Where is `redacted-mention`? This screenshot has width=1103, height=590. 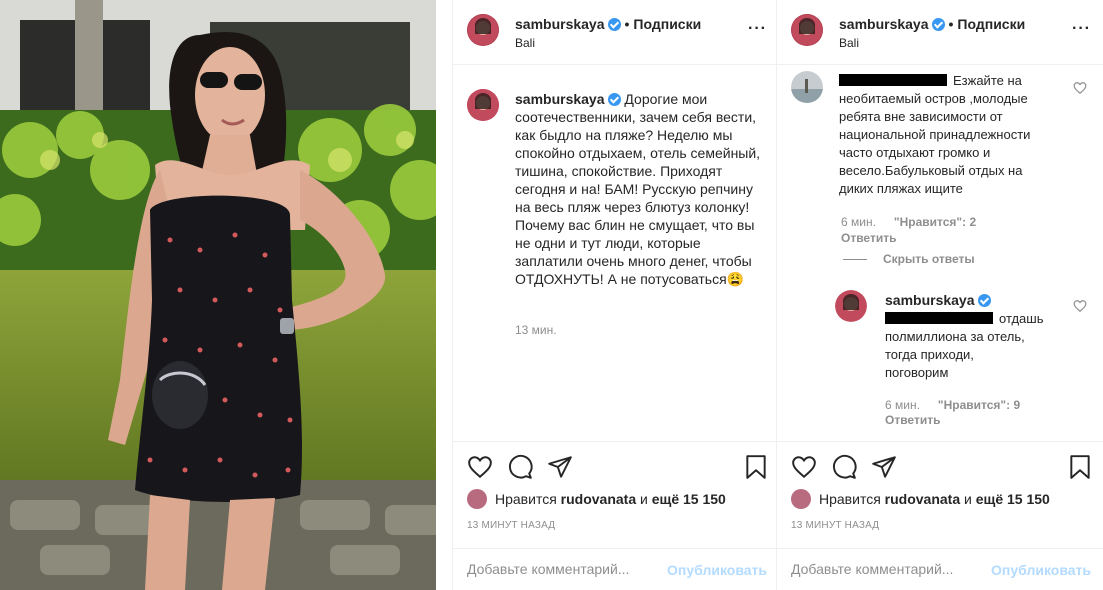 redacted-mention is located at coordinates (939, 318).